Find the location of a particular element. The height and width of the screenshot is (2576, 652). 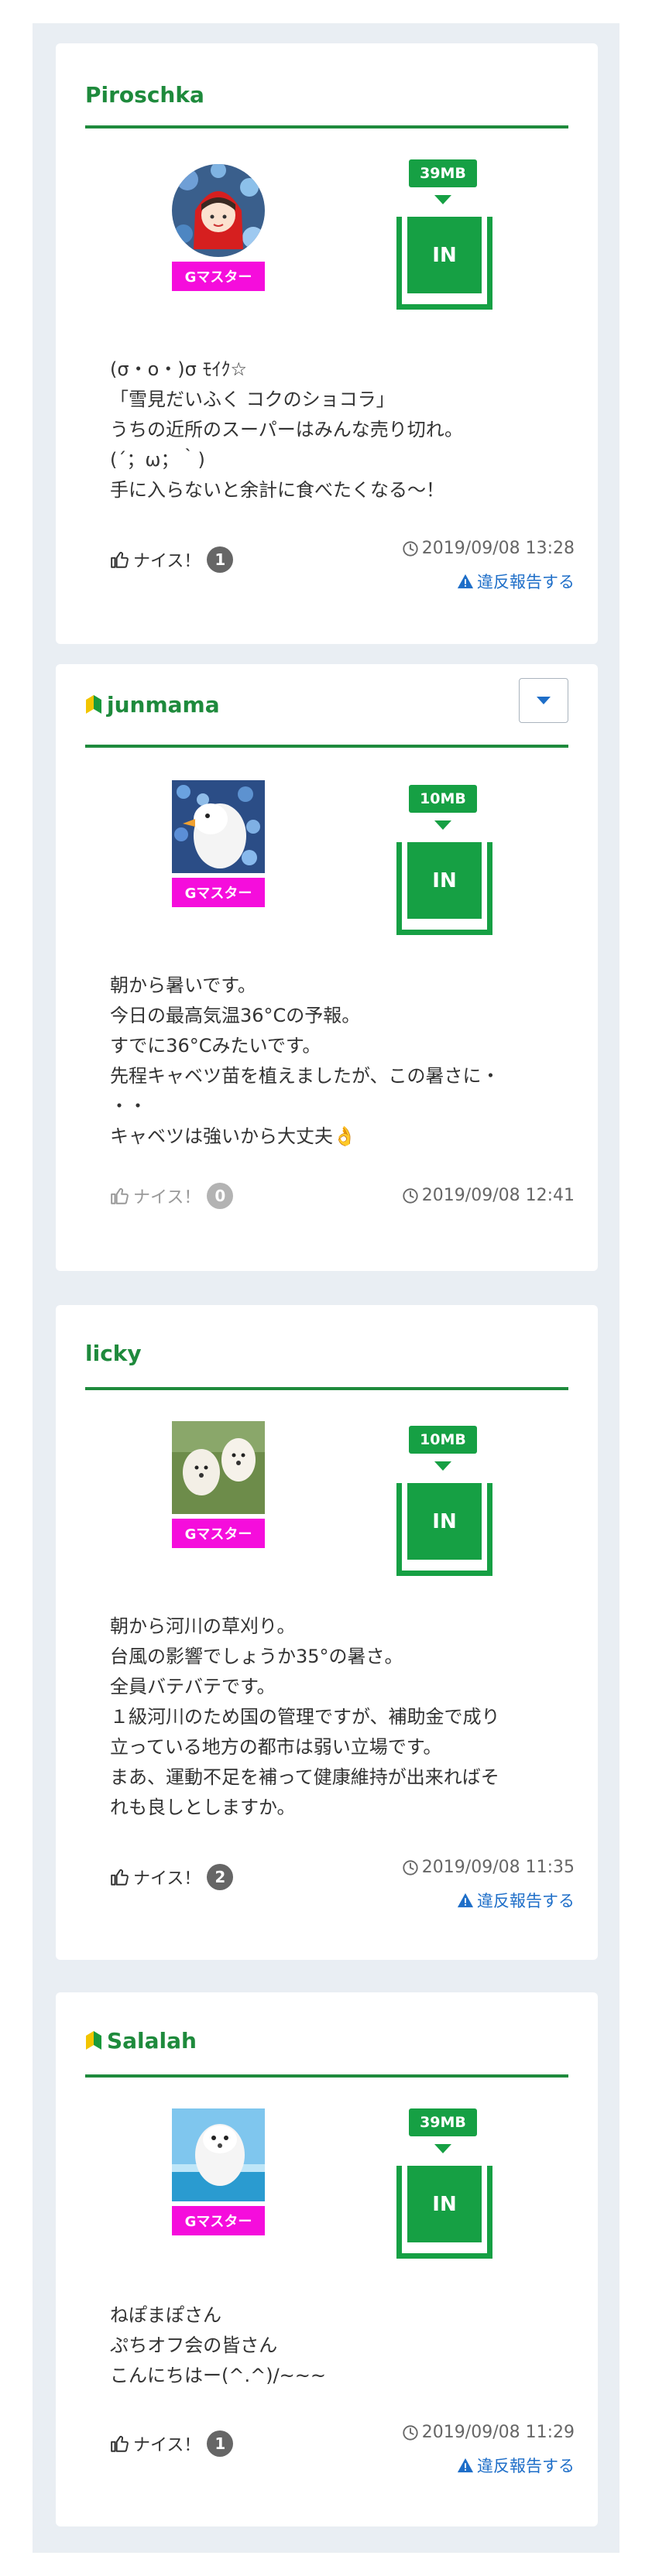

username-link: Salalah is located at coordinates (152, 2041).